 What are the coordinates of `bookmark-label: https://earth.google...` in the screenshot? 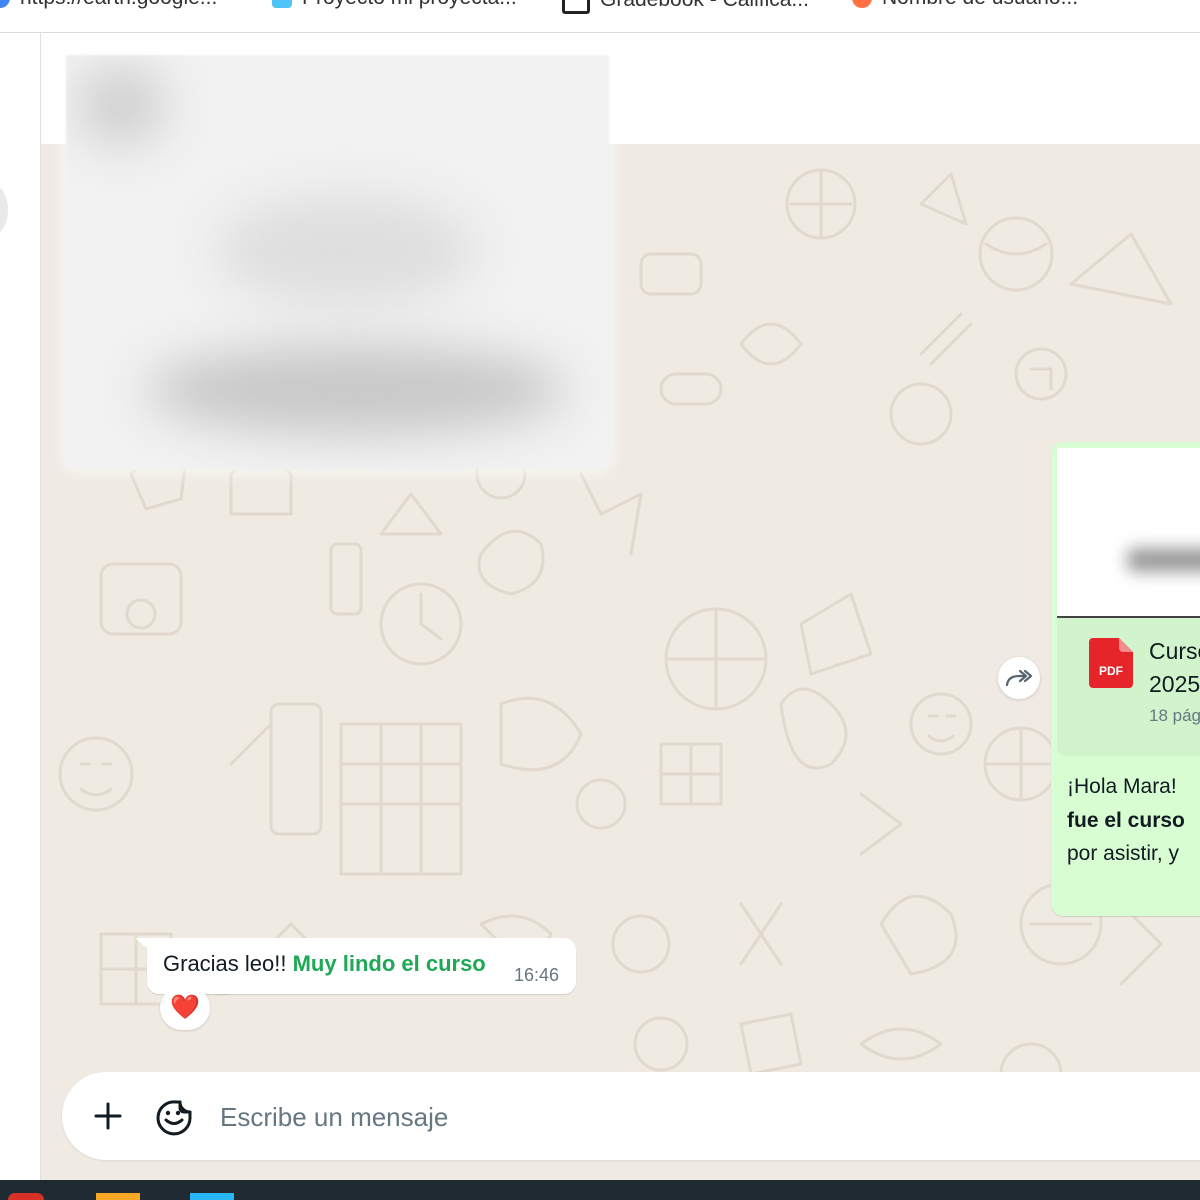 It's located at (118, 5).